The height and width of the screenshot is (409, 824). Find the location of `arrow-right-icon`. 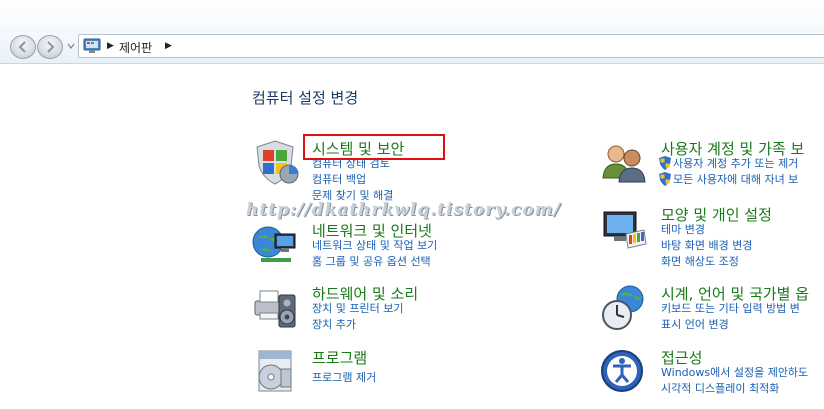

arrow-right-icon is located at coordinates (51, 47).